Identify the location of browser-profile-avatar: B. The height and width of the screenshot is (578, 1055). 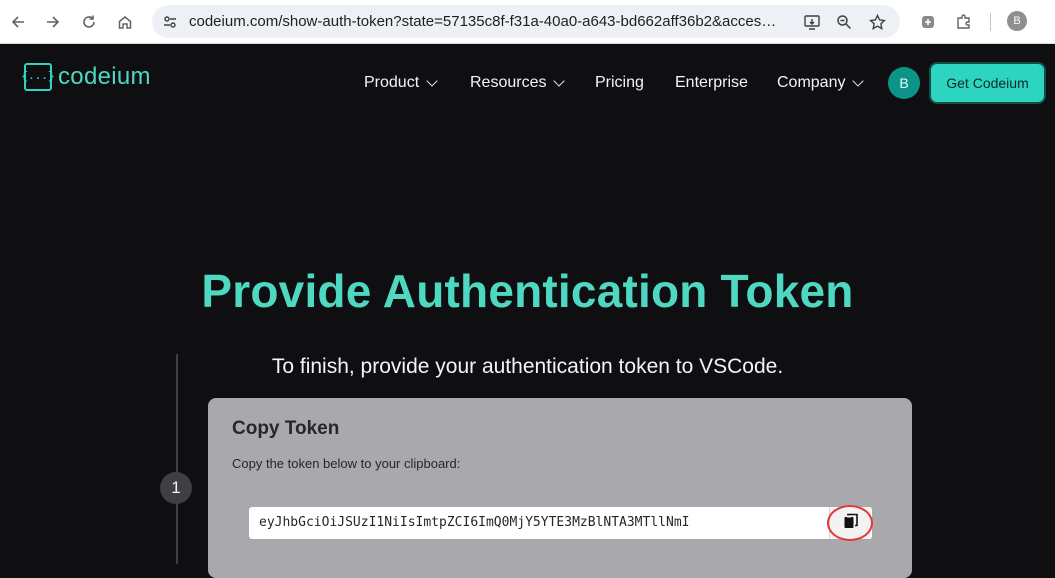
(1017, 21).